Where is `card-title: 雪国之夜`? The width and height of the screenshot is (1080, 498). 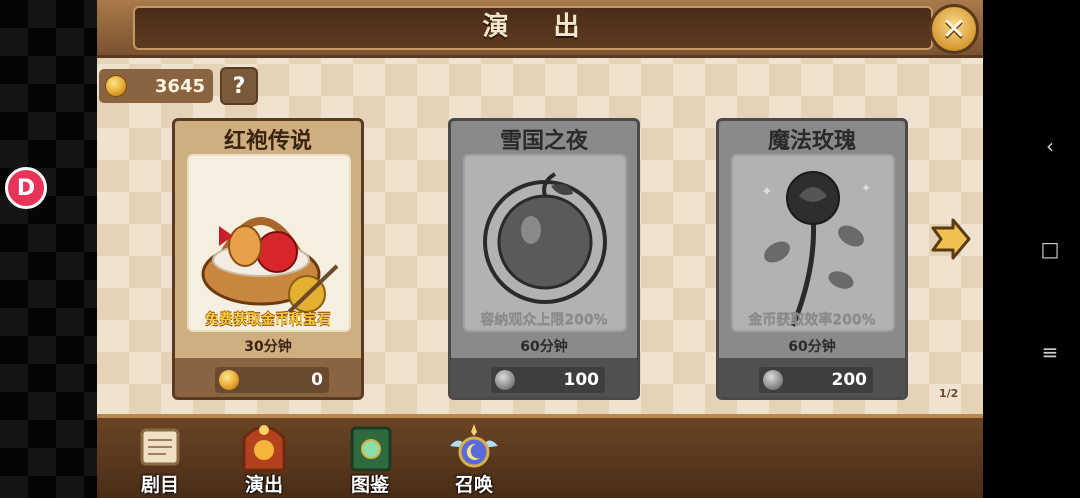
card-title: 雪国之夜 is located at coordinates (543, 141).